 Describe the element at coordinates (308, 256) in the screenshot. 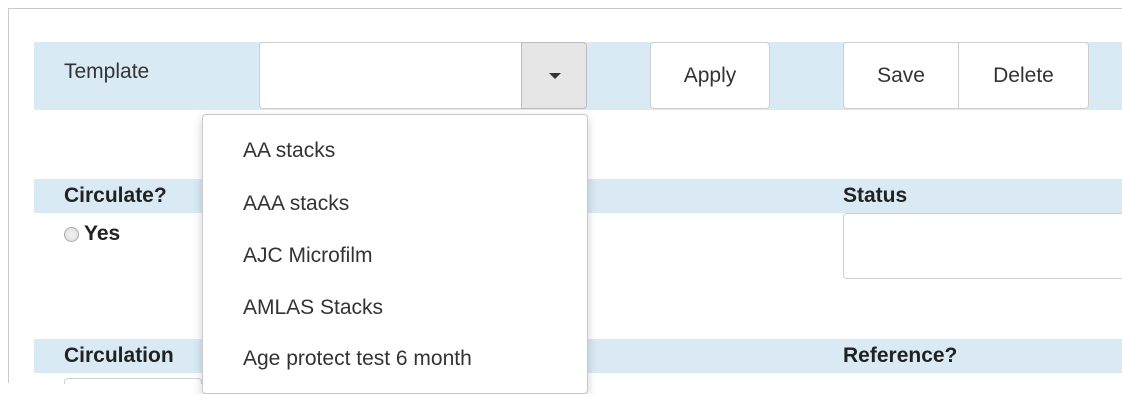

I see `dropdown-item: AJC Microfilm` at that location.